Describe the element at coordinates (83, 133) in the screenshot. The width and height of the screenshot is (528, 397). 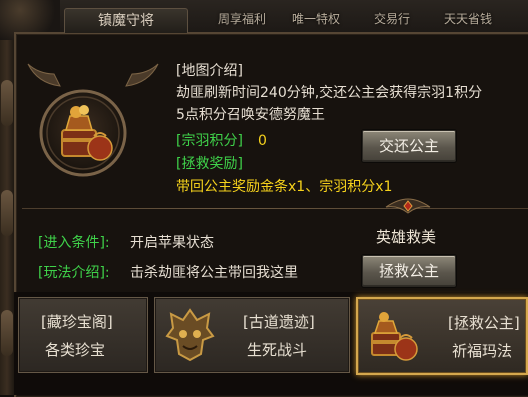
I see `treasure-chest-icon` at that location.